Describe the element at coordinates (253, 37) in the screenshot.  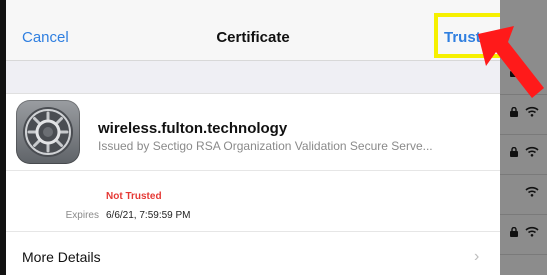
I see `page-title: Certificate` at that location.